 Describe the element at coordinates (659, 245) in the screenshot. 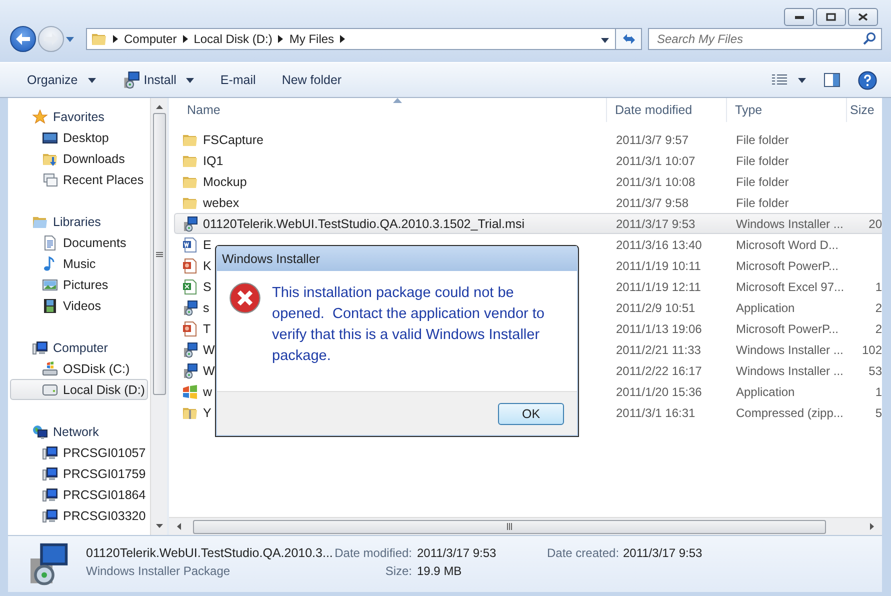

I see `date-cell-text: 2011/3/16 13:40` at that location.